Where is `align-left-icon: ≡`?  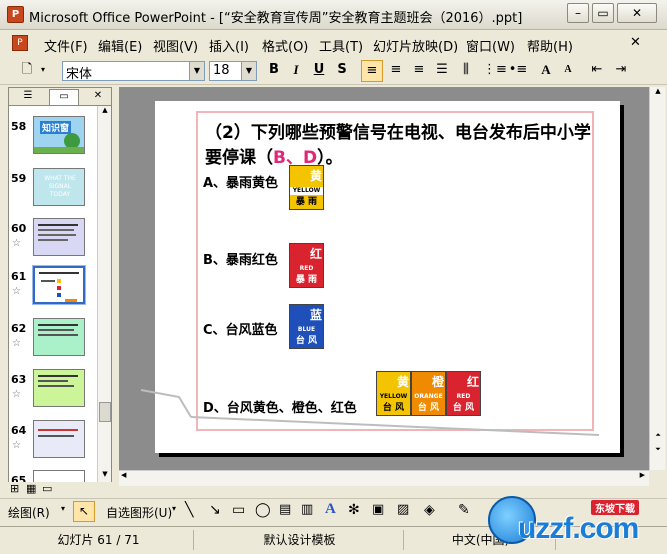 align-left-icon: ≡ is located at coordinates (372, 71).